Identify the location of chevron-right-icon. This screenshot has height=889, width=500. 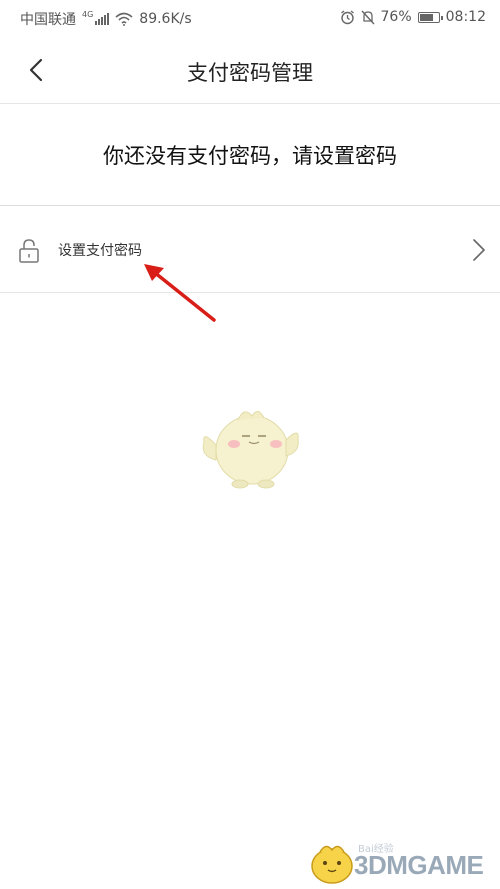
(479, 250).